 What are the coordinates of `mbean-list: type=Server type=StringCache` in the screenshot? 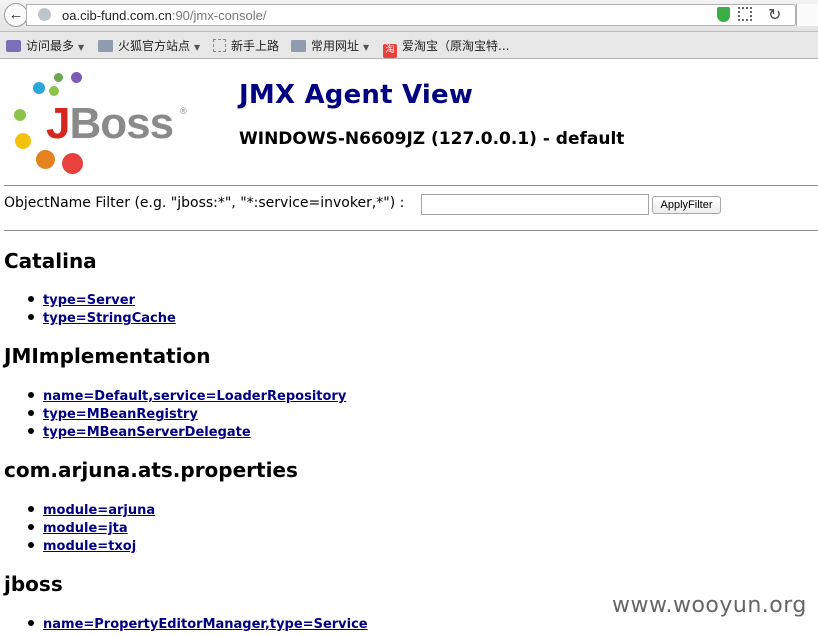 It's located at (102, 310).